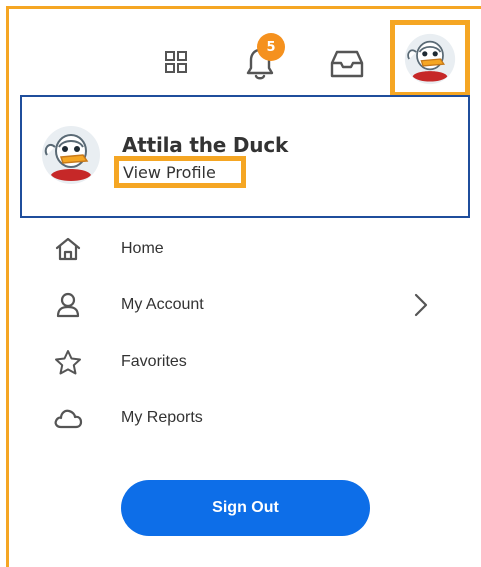 This screenshot has width=481, height=567. What do you see at coordinates (176, 62) in the screenshot?
I see `apps-grid-icon` at bounding box center [176, 62].